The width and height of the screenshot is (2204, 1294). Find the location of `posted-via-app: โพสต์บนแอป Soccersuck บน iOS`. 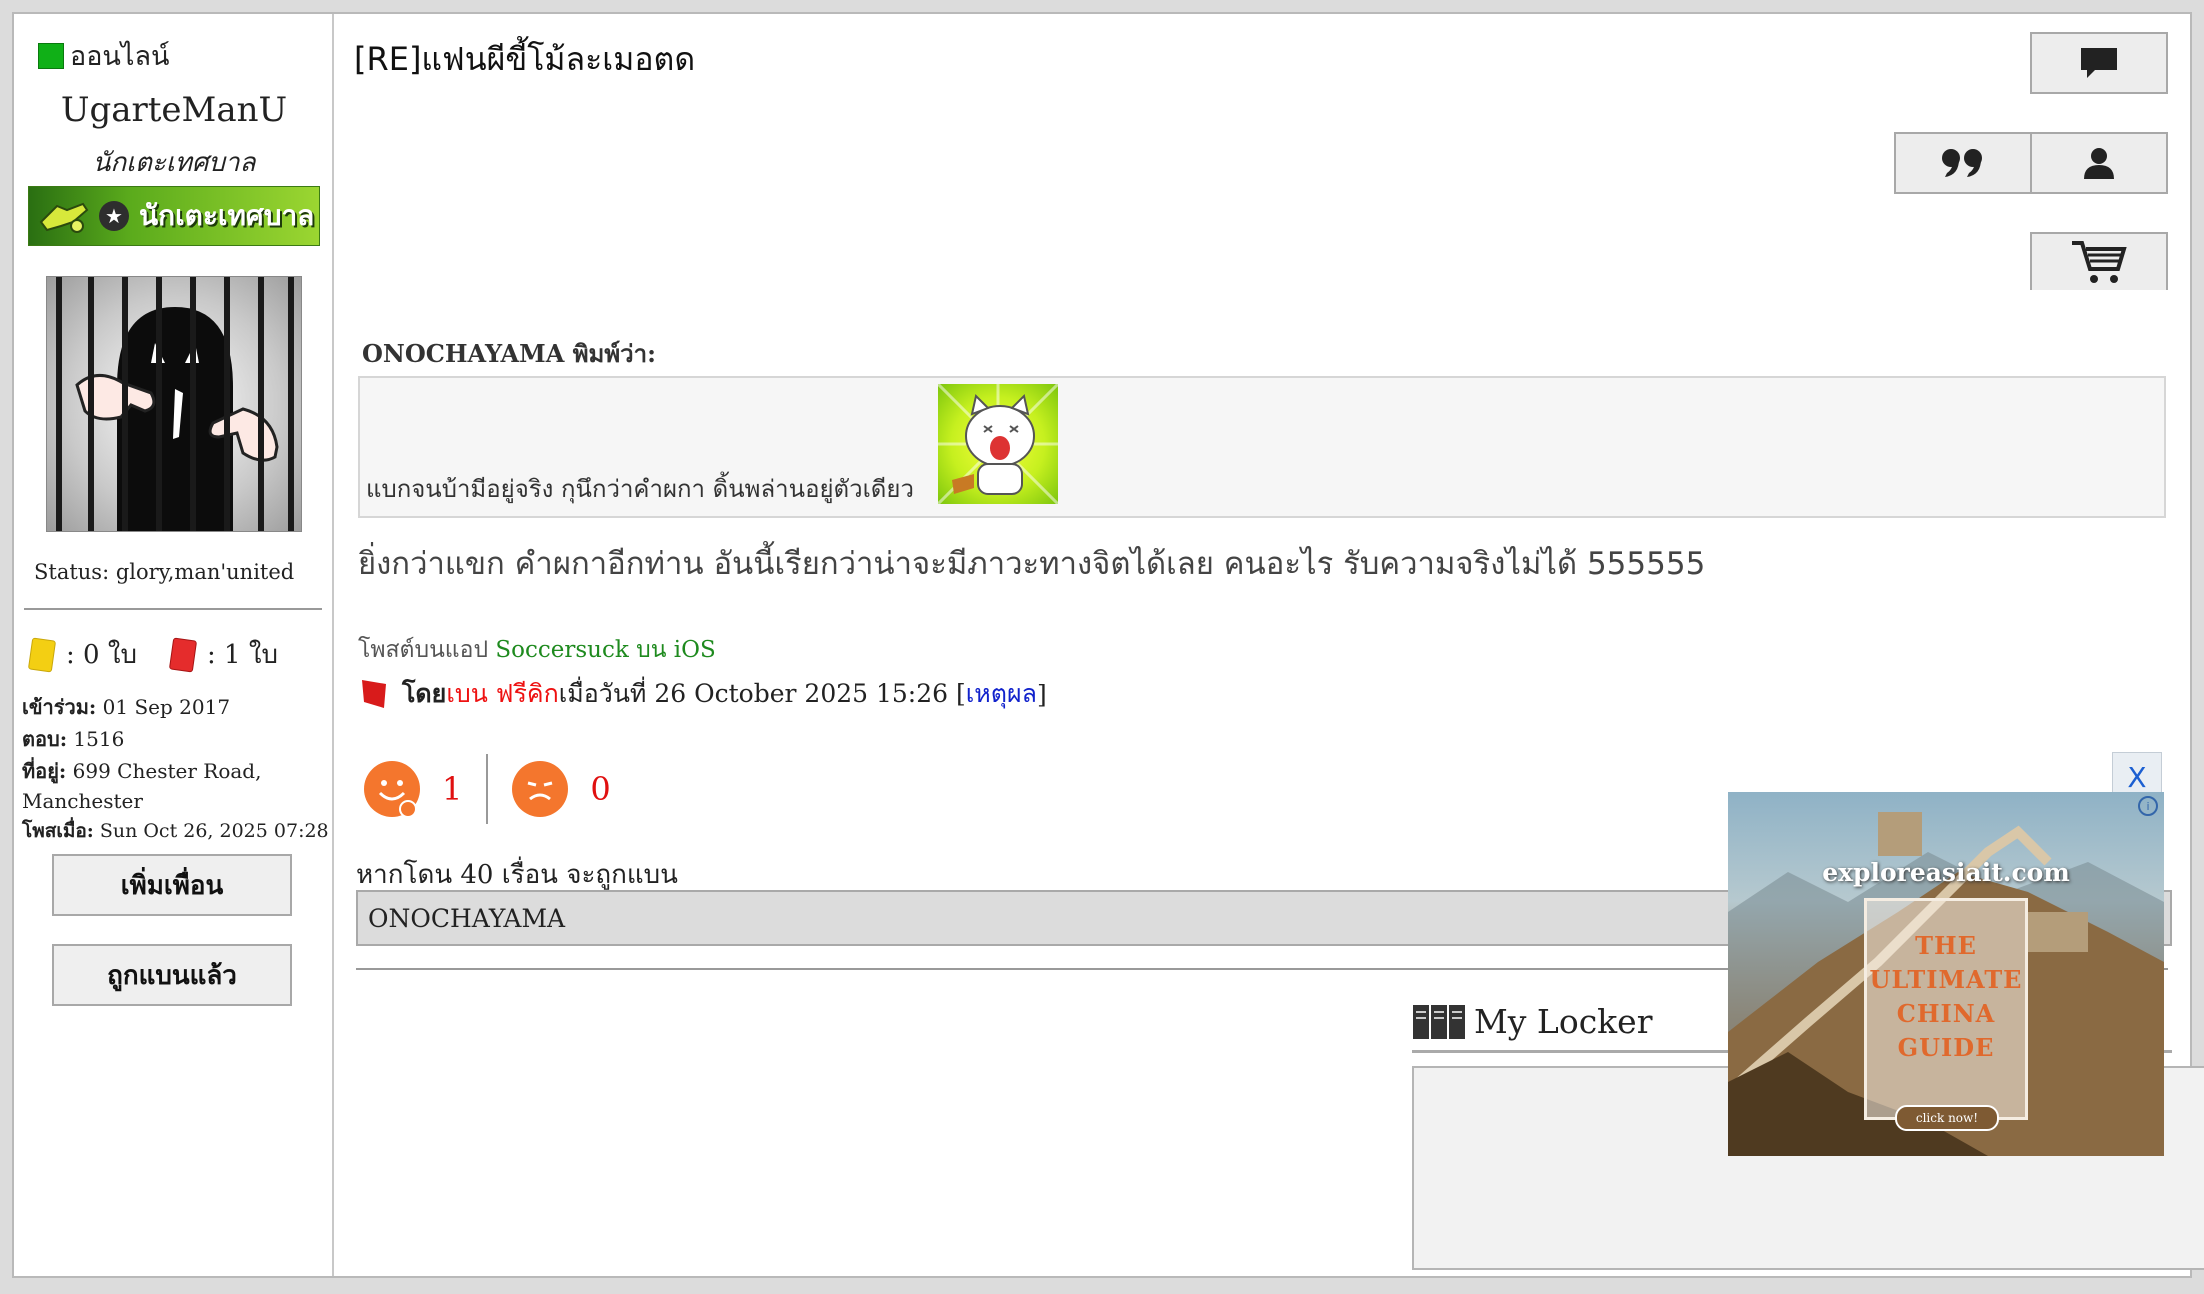

posted-via-app: โพสต์บนแอป Soccersuck บน iOS is located at coordinates (537, 650).